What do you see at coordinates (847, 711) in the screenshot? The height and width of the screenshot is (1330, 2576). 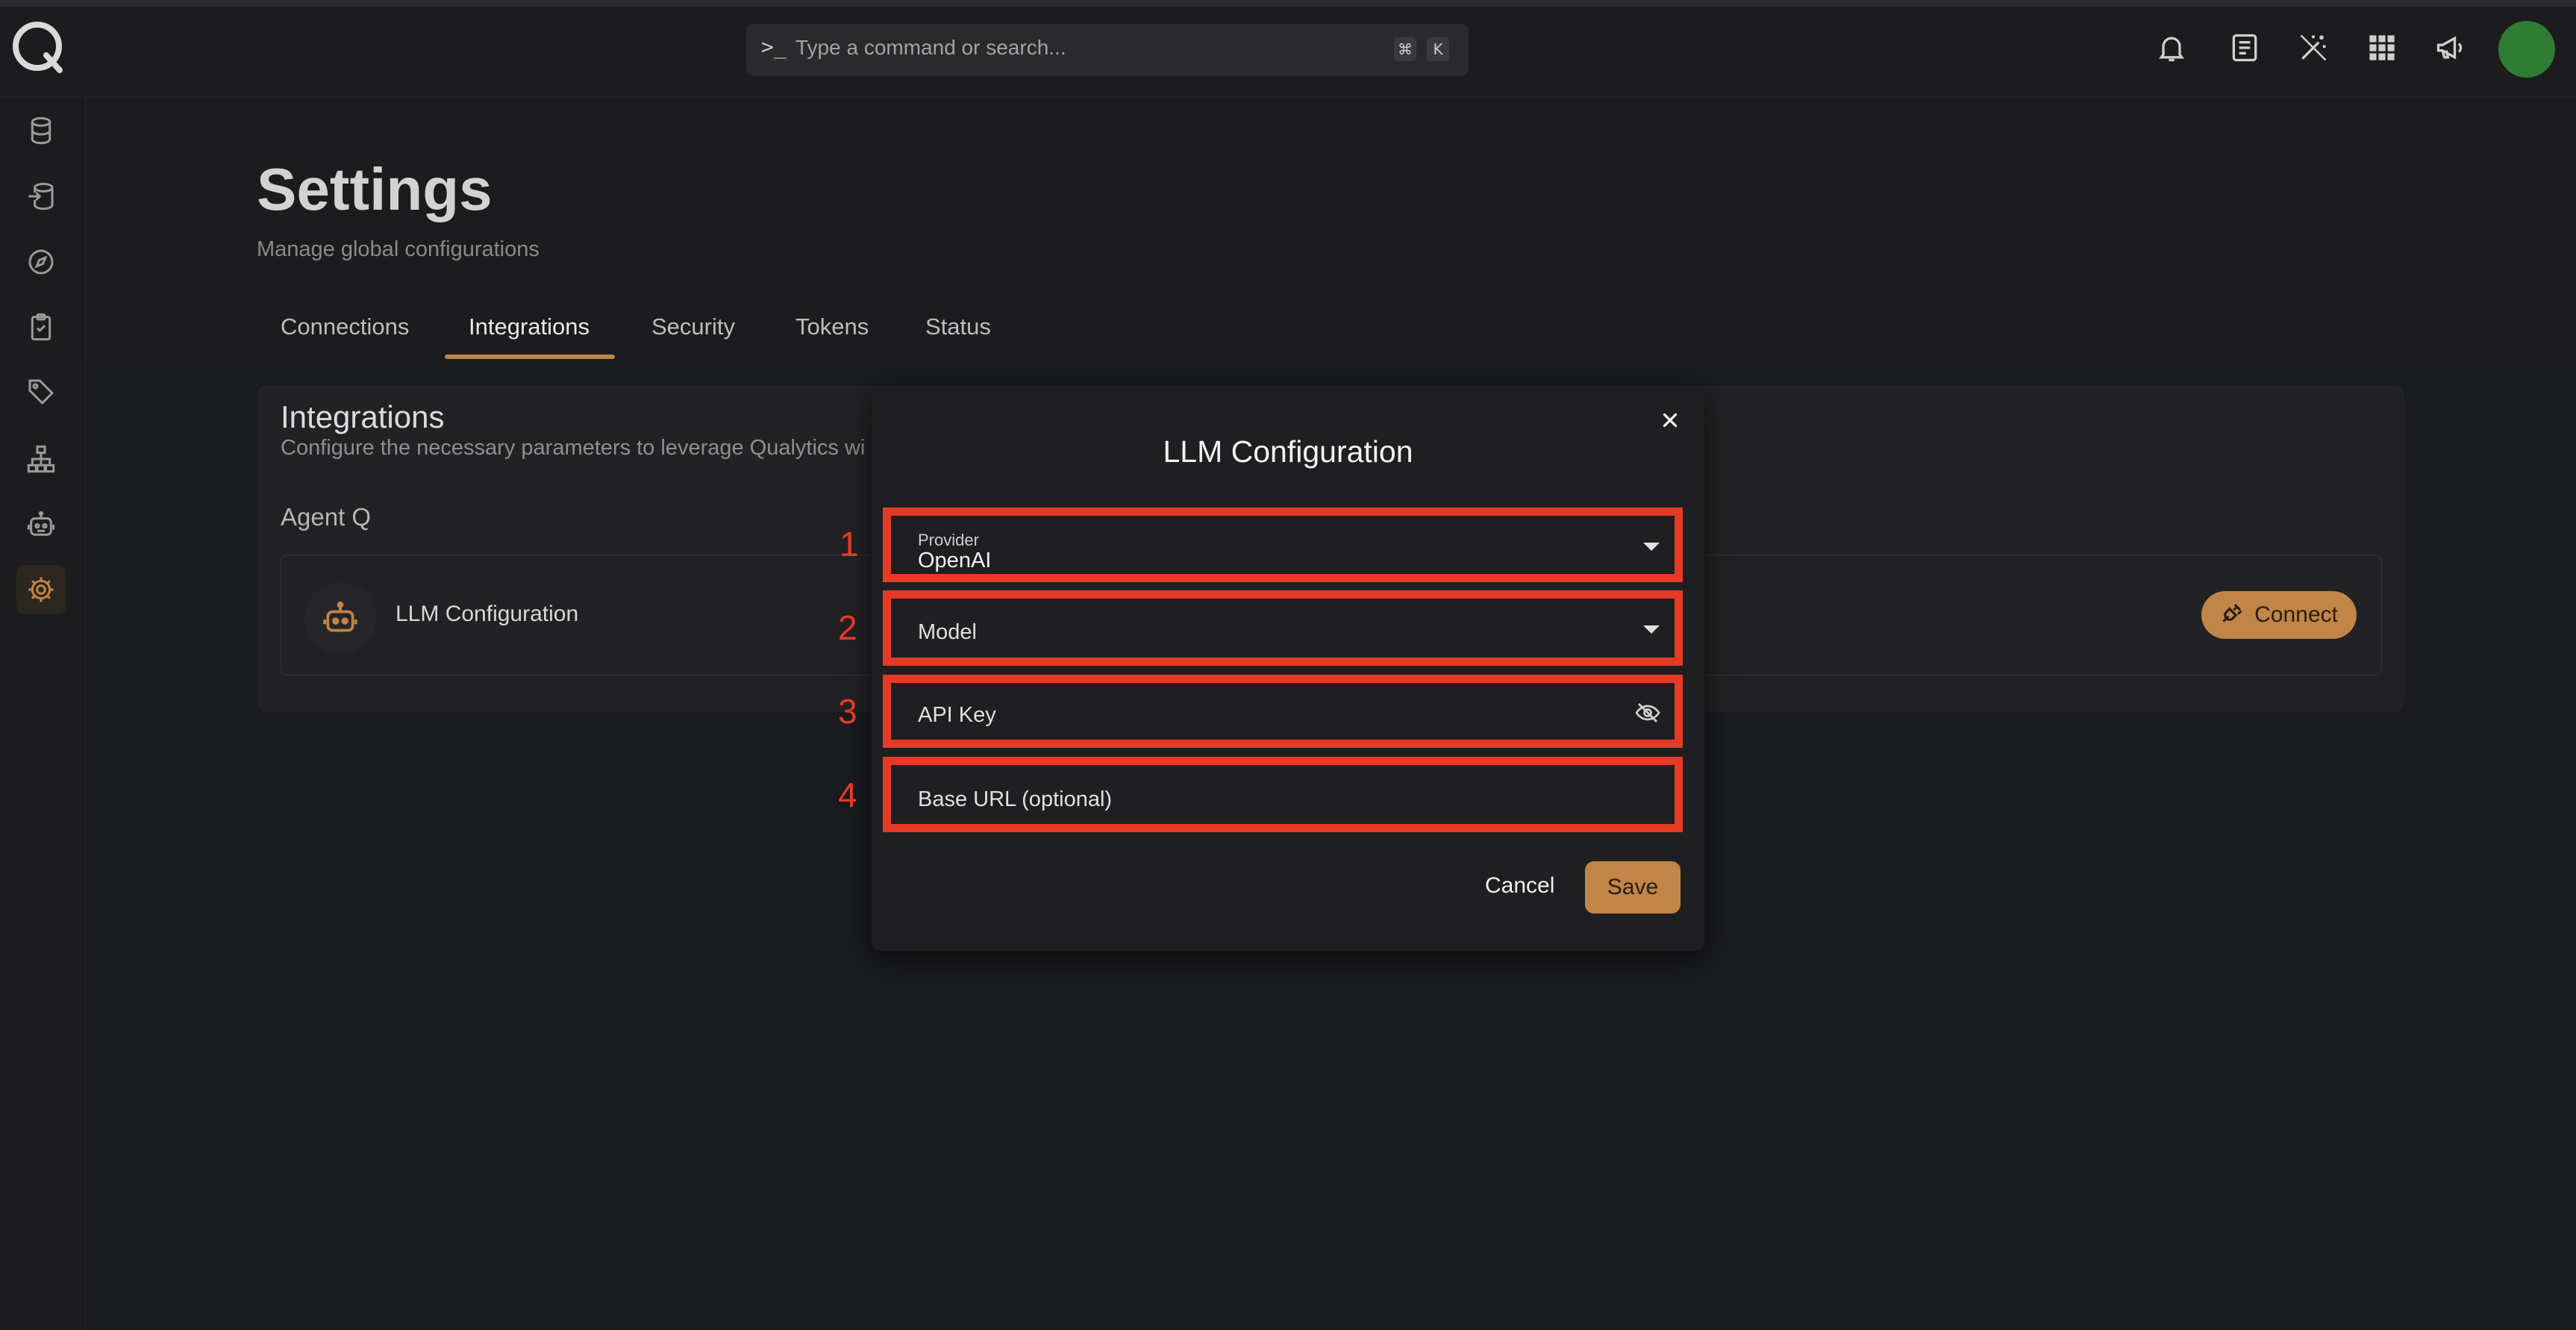 I see `field-number-3: 3` at bounding box center [847, 711].